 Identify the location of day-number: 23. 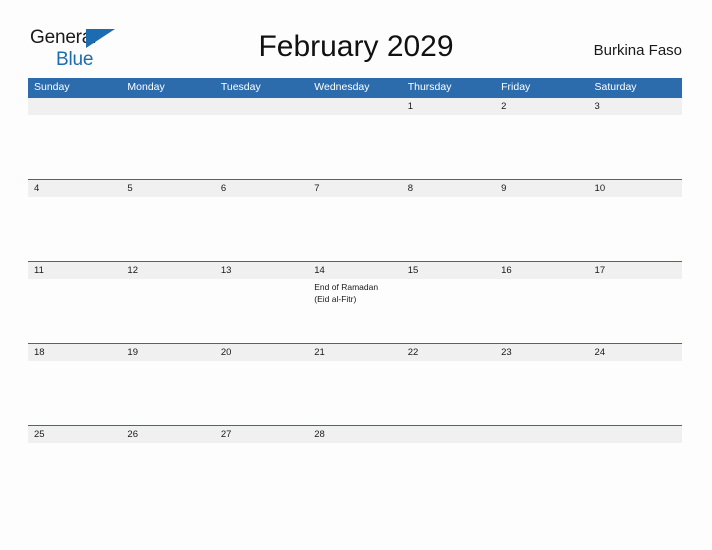
(541, 352).